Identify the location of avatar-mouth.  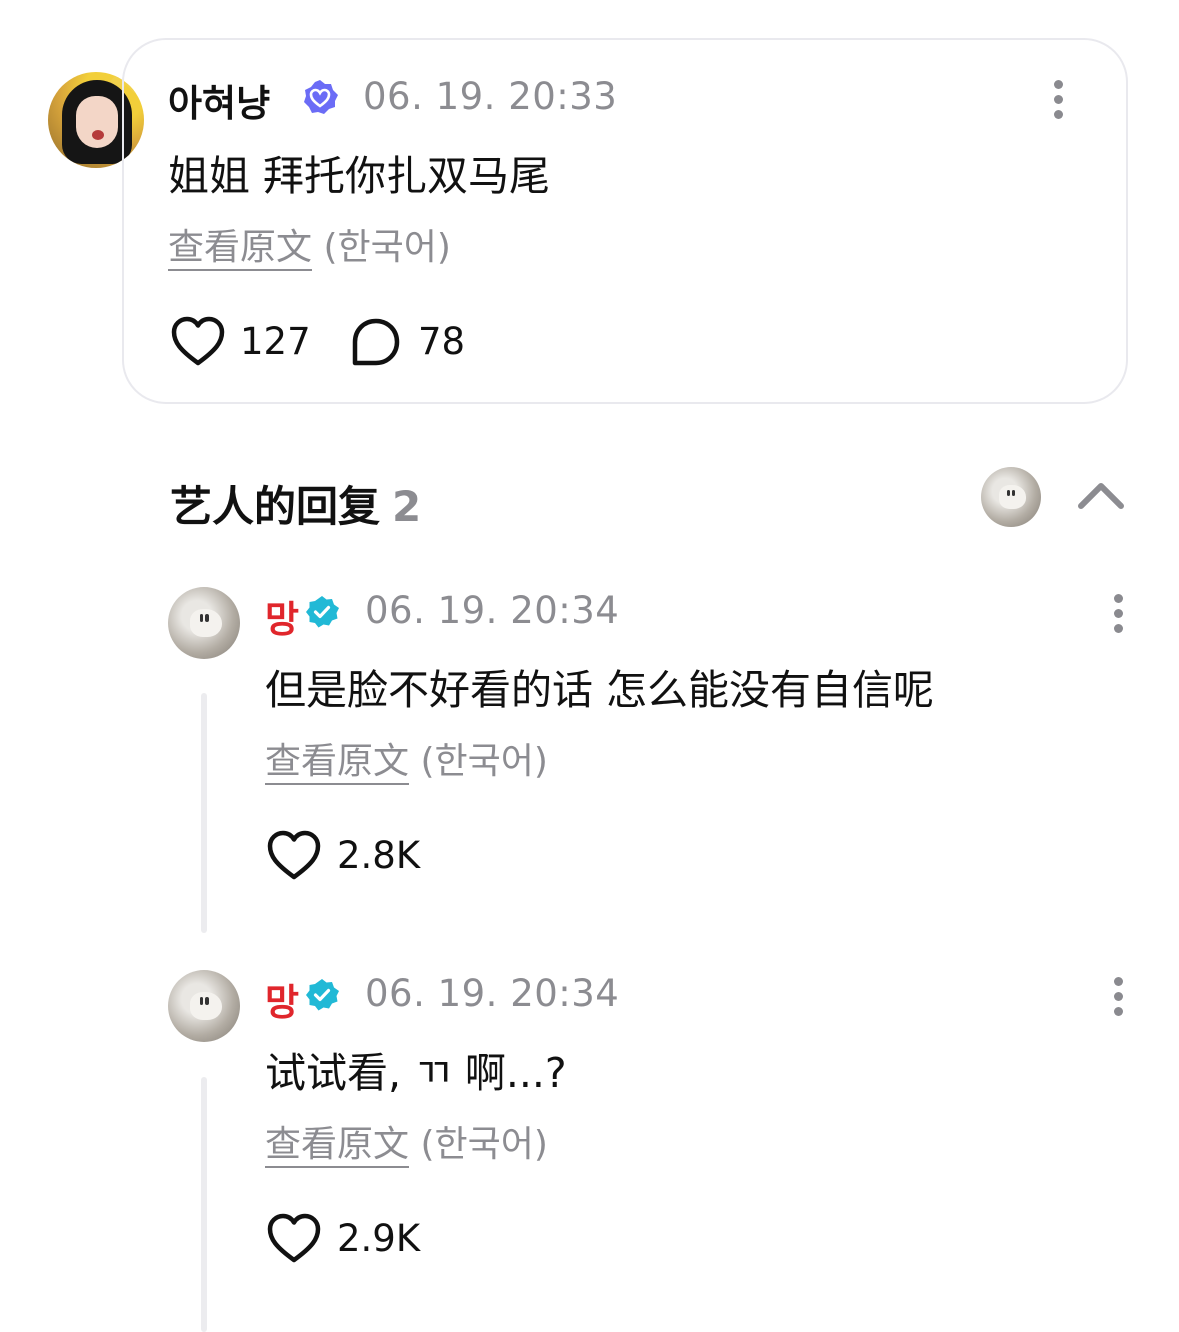
(98, 135).